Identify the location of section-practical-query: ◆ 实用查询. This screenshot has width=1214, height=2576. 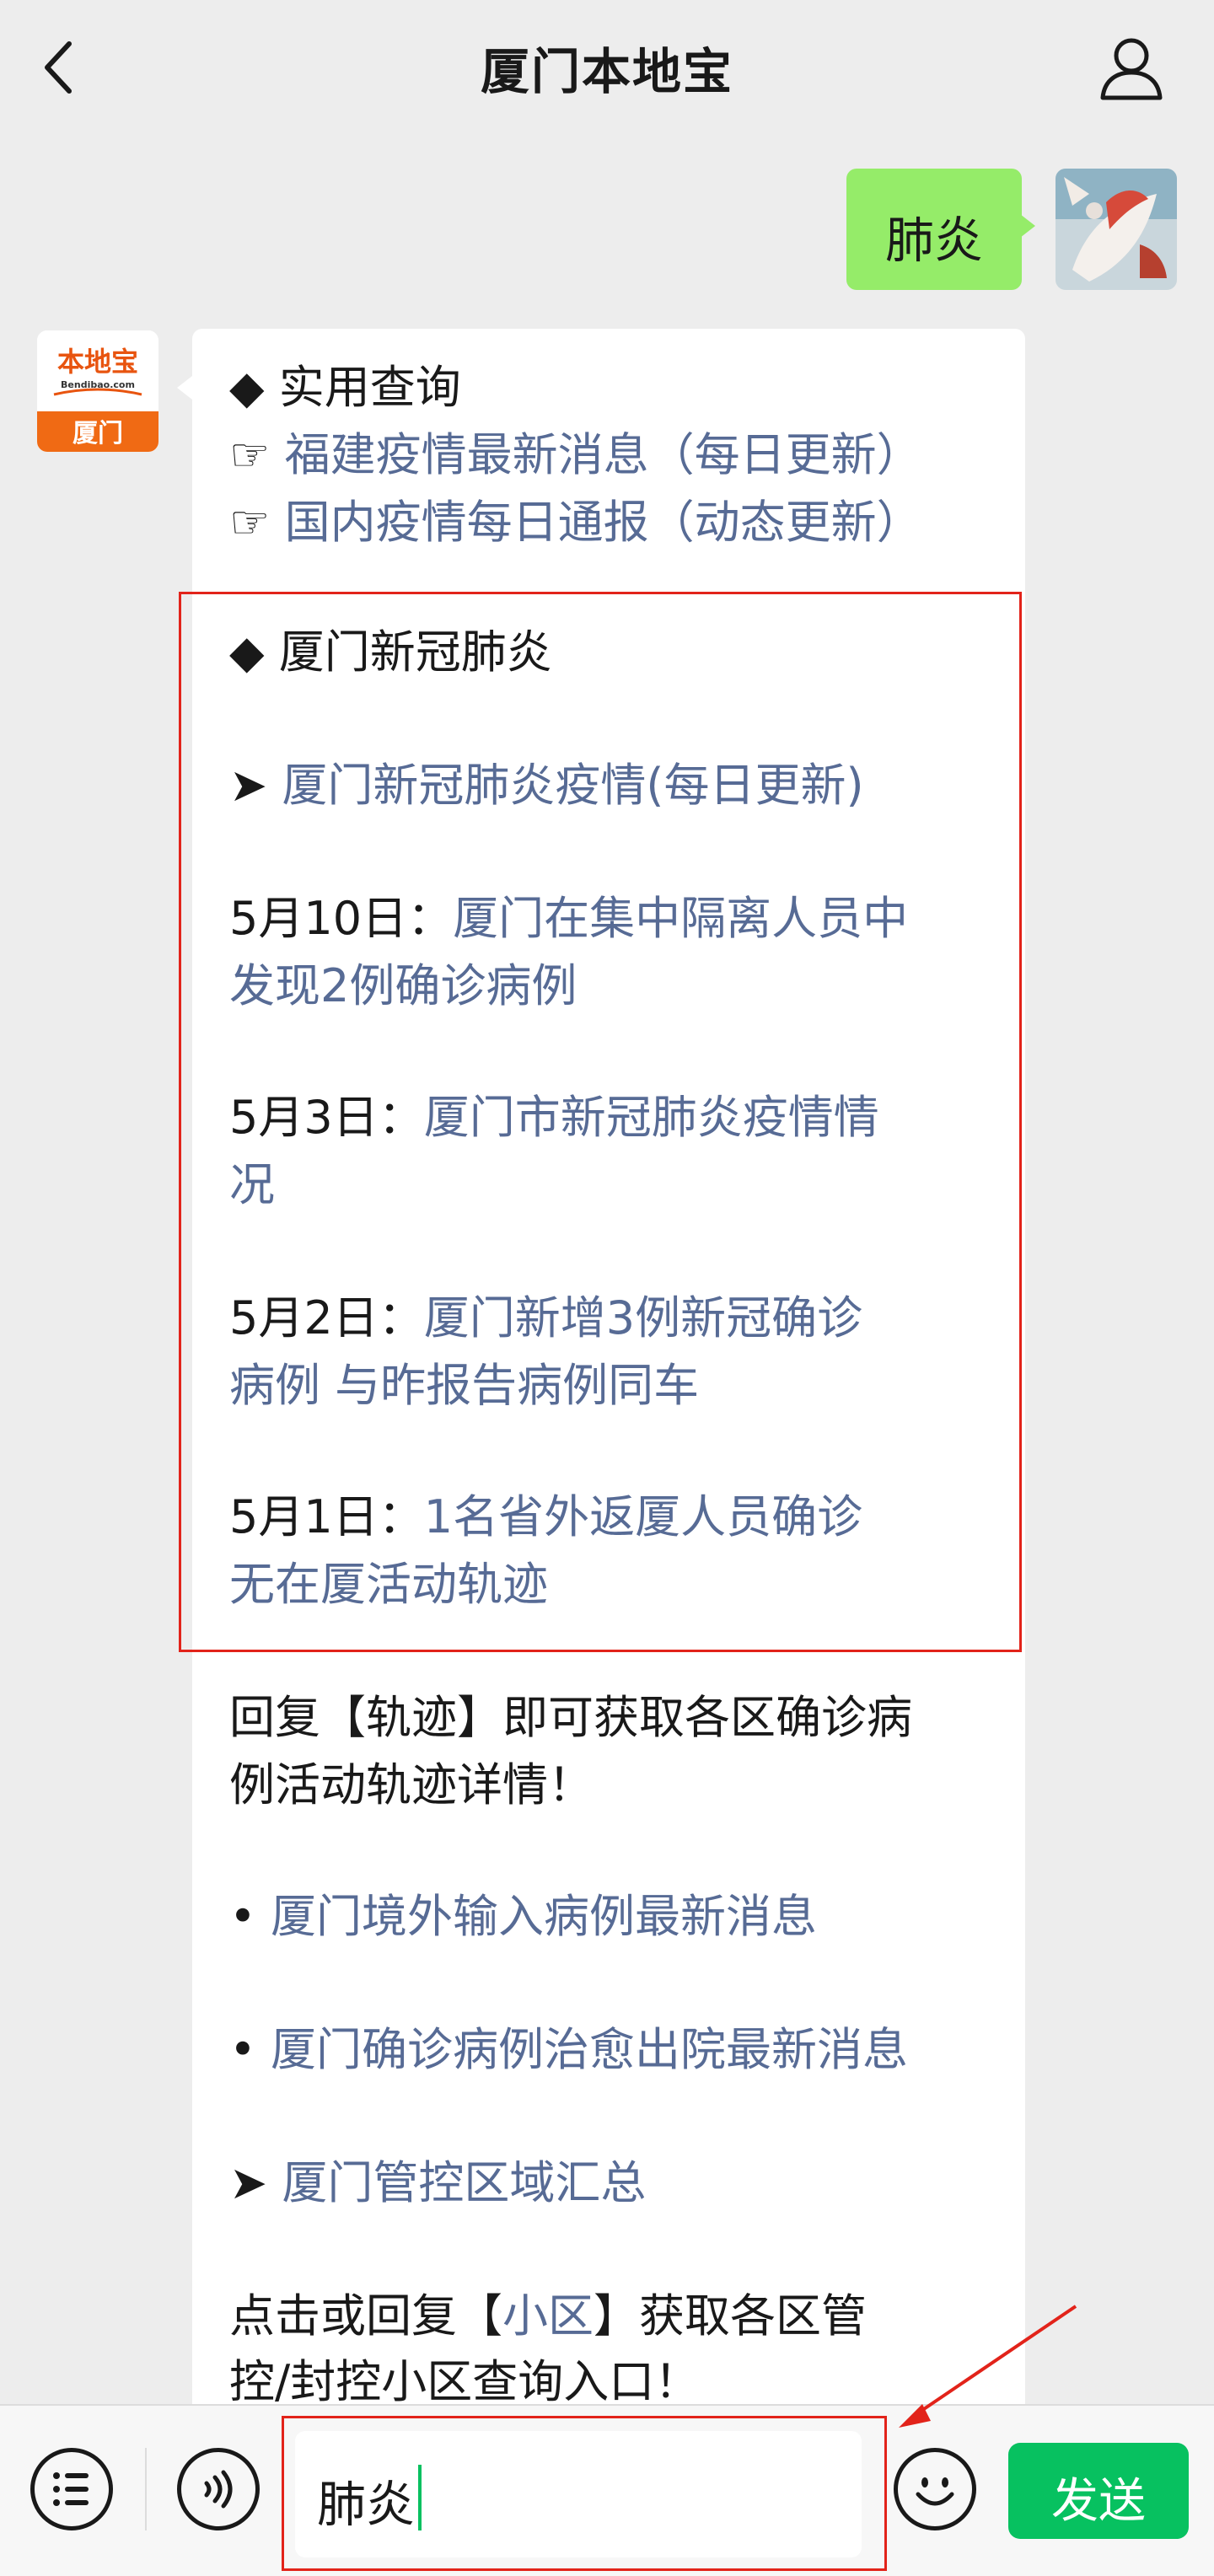
(345, 387).